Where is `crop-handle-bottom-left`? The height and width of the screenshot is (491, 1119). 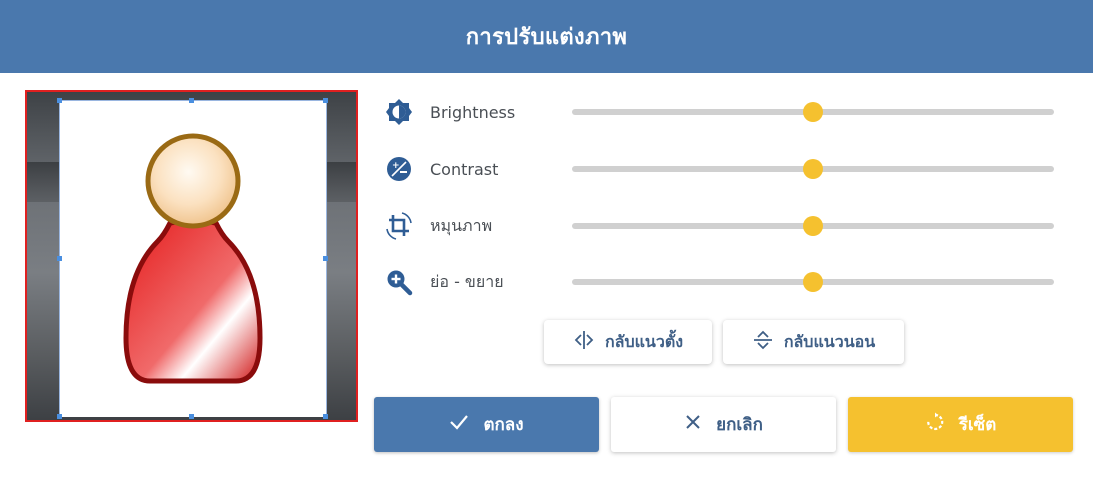
crop-handle-bottom-left is located at coordinates (59, 416).